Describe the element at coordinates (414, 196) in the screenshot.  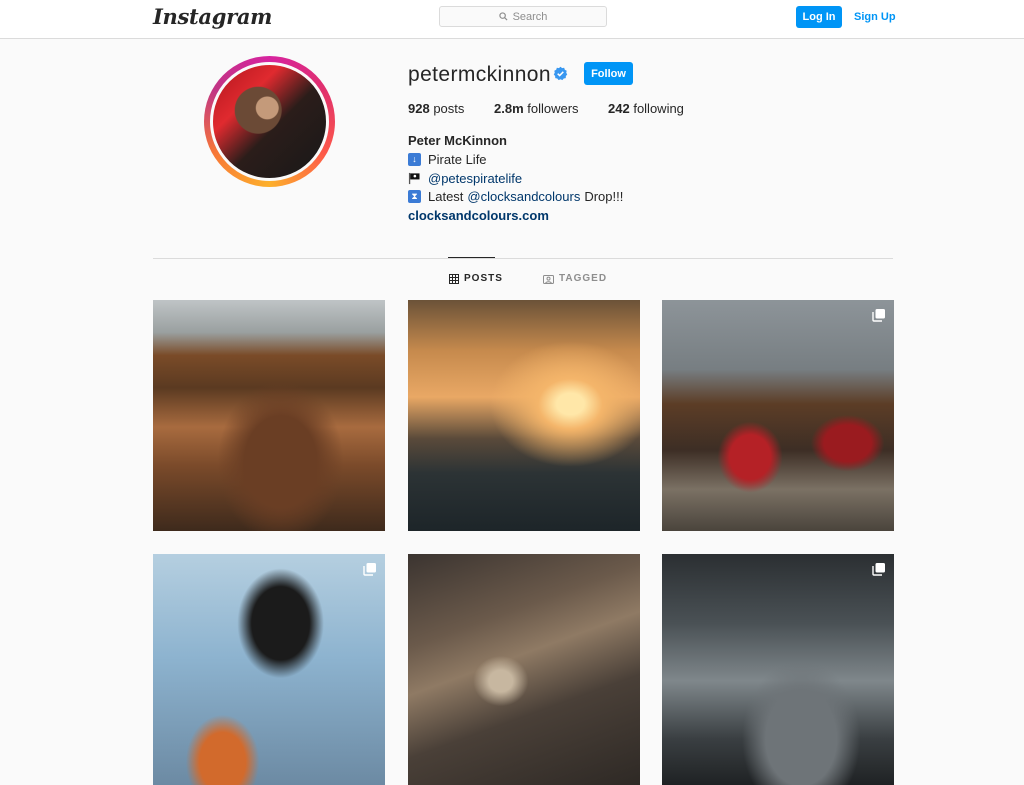
I see `hourglass-icon: ⧗` at that location.